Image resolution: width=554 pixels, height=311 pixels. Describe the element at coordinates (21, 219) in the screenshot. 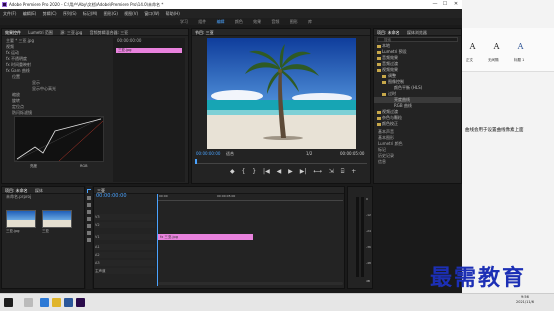

I see `media-thumbnail` at that location.